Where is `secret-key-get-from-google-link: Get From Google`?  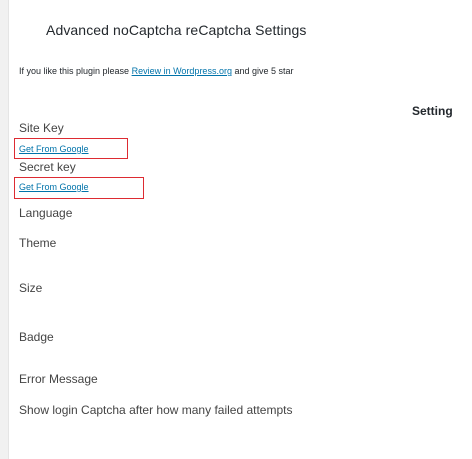
secret-key-get-from-google-link: Get From Google is located at coordinates (54, 187).